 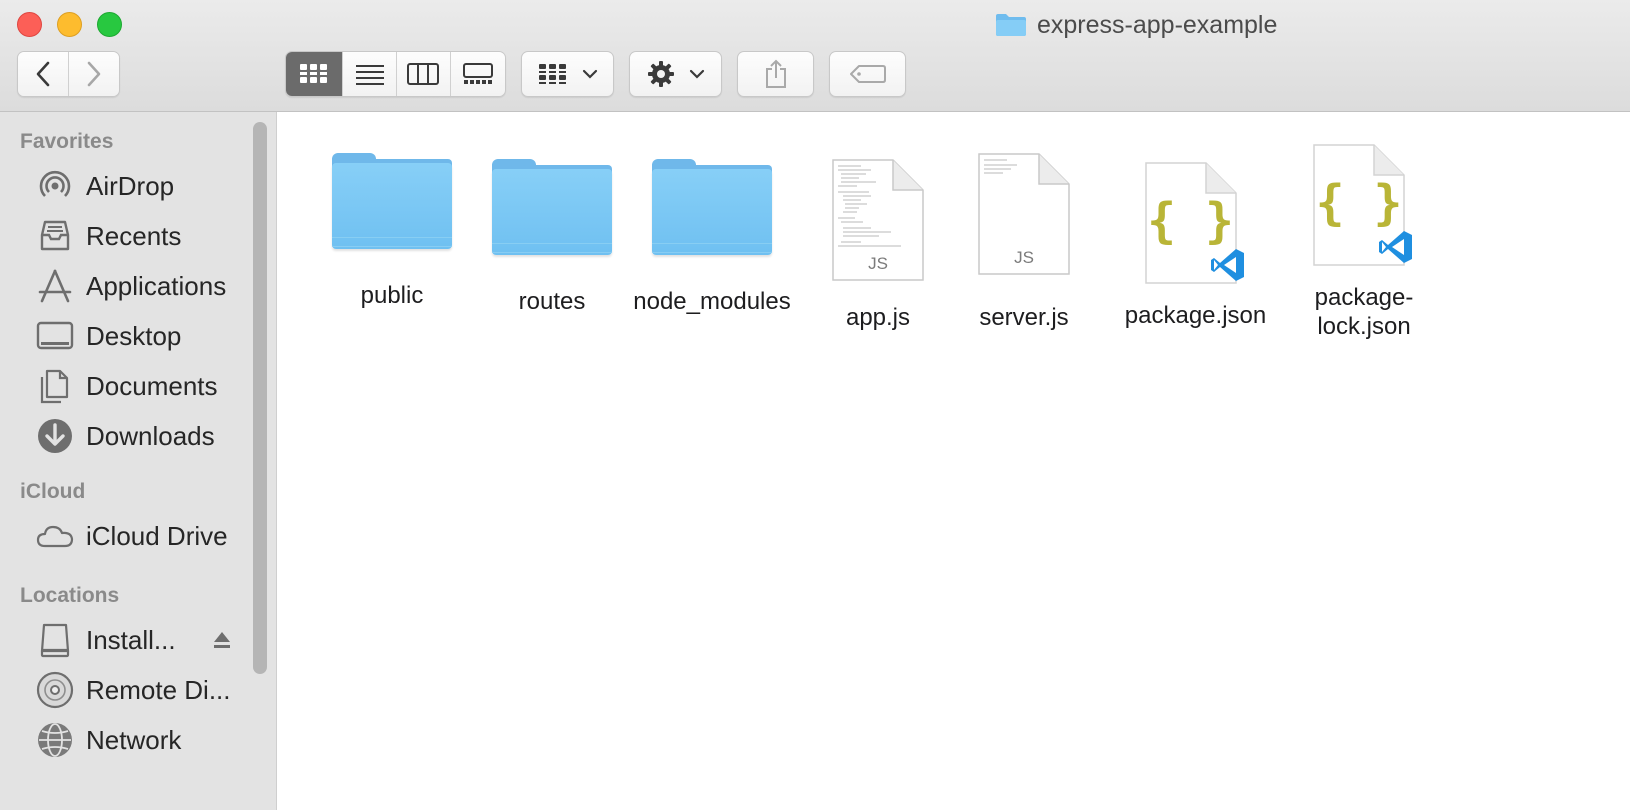 I want to click on back-button, so click(x=43, y=74).